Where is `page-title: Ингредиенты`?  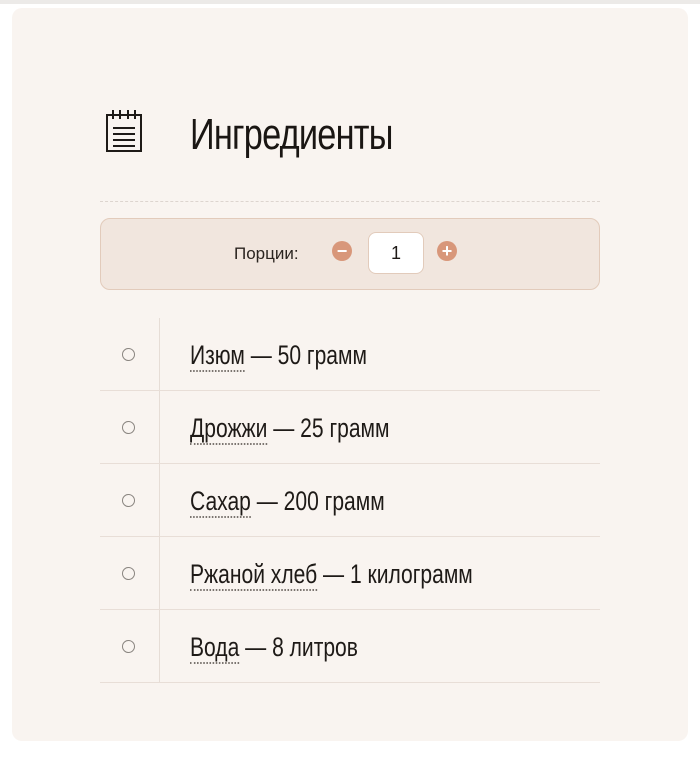
page-title: Ингредиенты is located at coordinates (291, 134).